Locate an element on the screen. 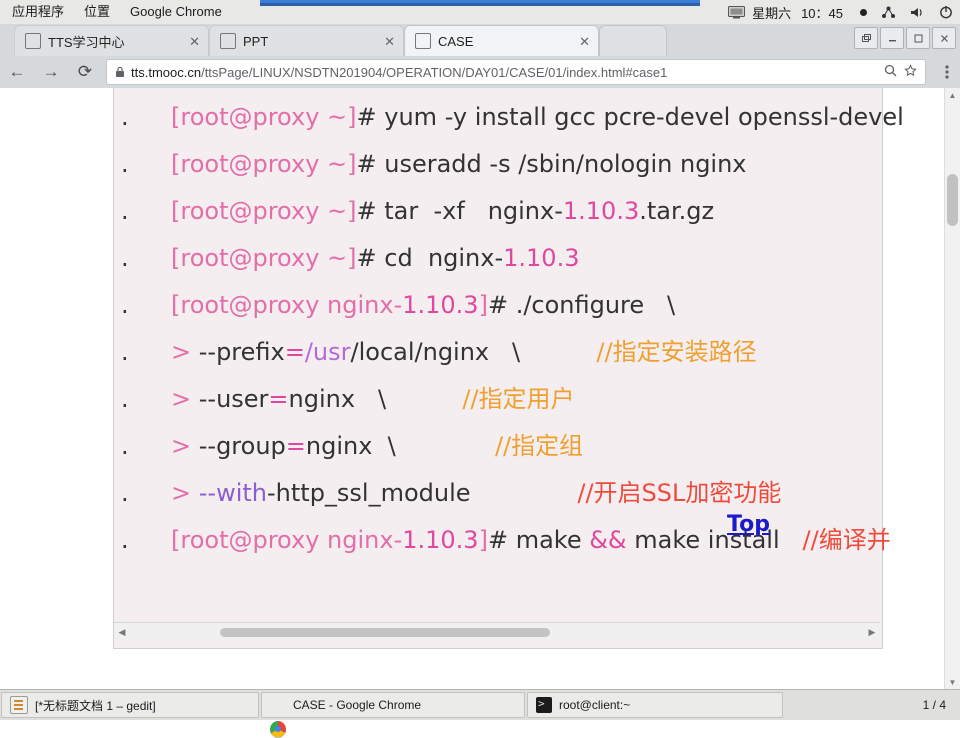 The width and height of the screenshot is (960, 738). workspace-pager: 1 / 4 is located at coordinates (937, 705).